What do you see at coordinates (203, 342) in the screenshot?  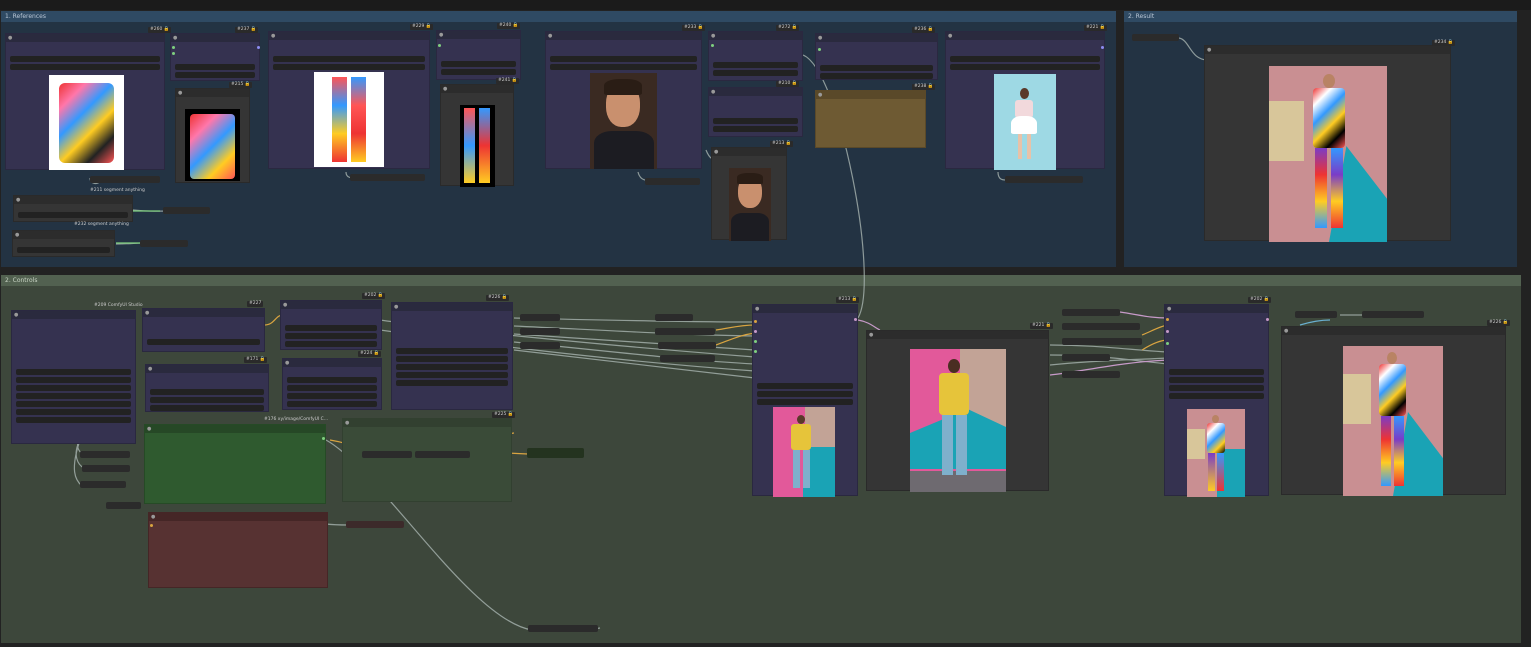 I see `model-widget` at bounding box center [203, 342].